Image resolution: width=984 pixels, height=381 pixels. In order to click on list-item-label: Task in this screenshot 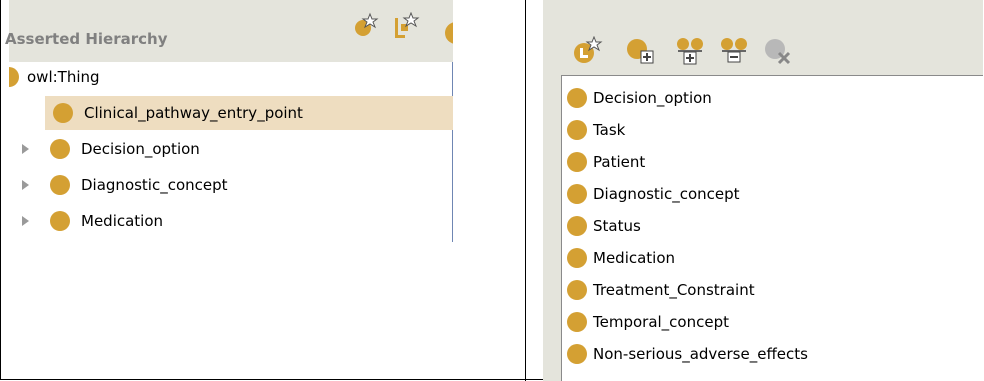, I will do `click(609, 130)`.